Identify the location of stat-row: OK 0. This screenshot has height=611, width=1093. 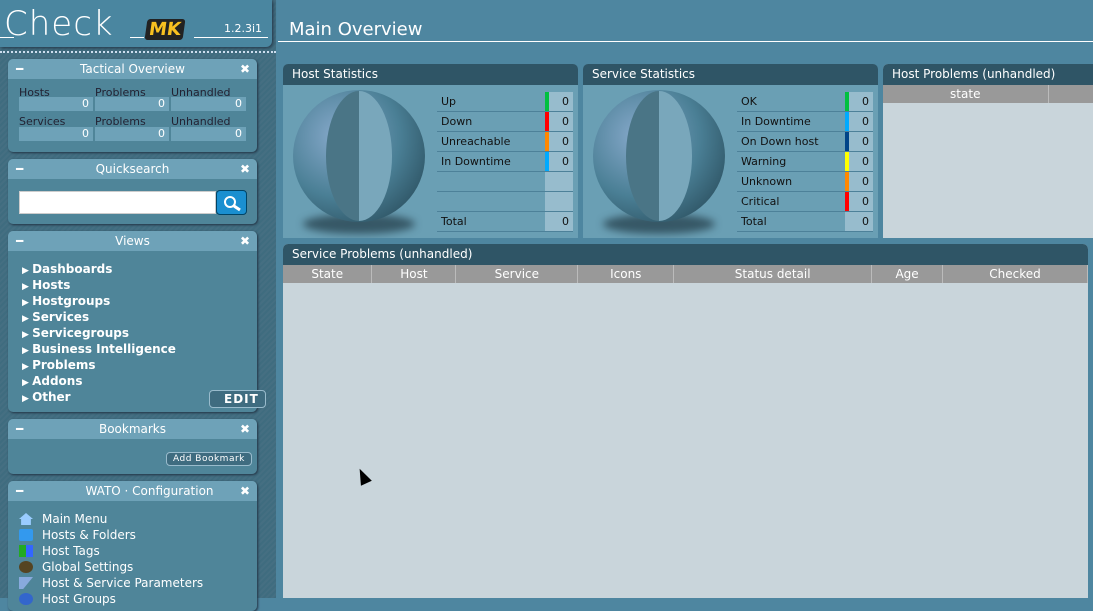
(805, 102).